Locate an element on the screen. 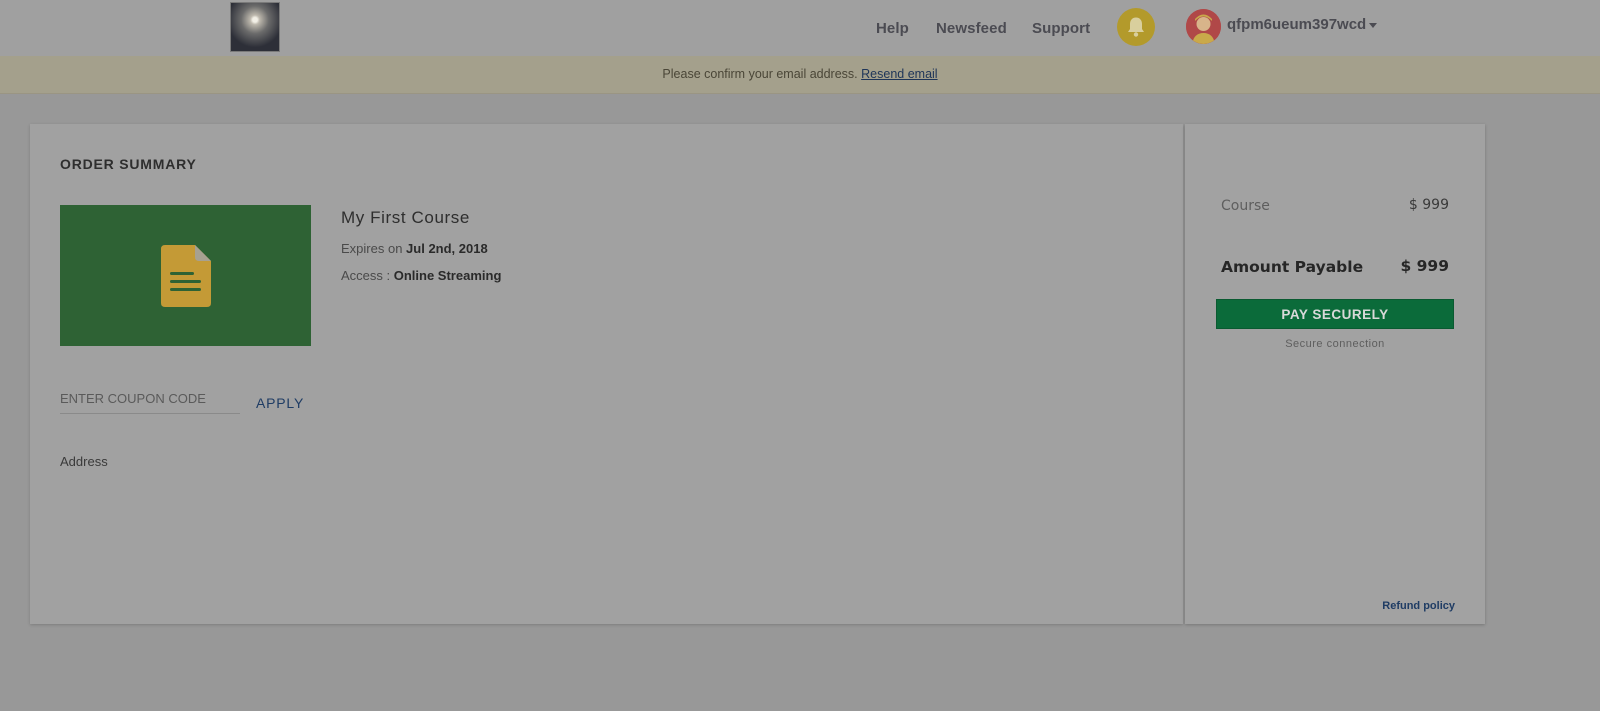 The image size is (1600, 711). banner-message: Please confirm your email address. is located at coordinates (760, 74).